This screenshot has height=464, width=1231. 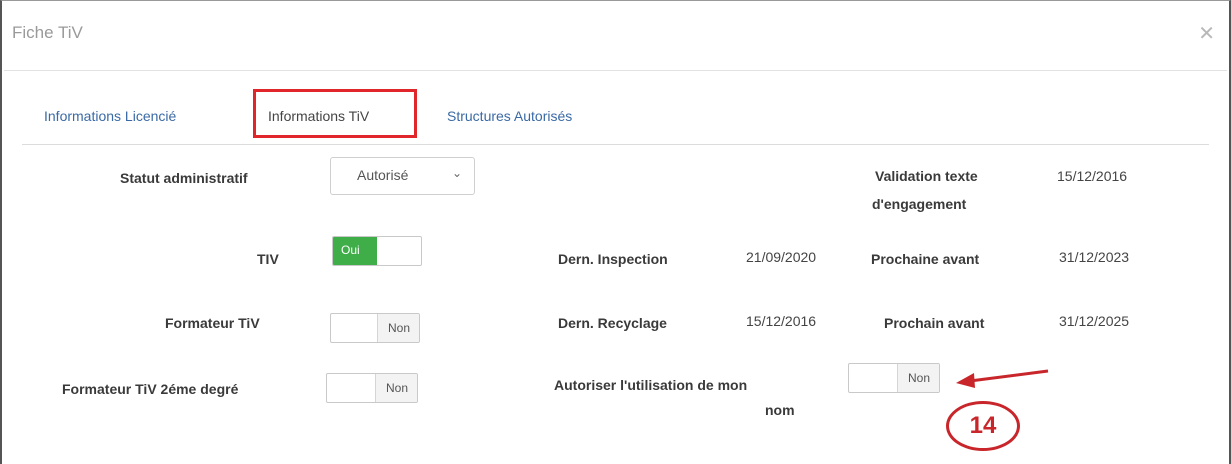 What do you see at coordinates (780, 410) in the screenshot?
I see `autoriser-label-line2: nom` at bounding box center [780, 410].